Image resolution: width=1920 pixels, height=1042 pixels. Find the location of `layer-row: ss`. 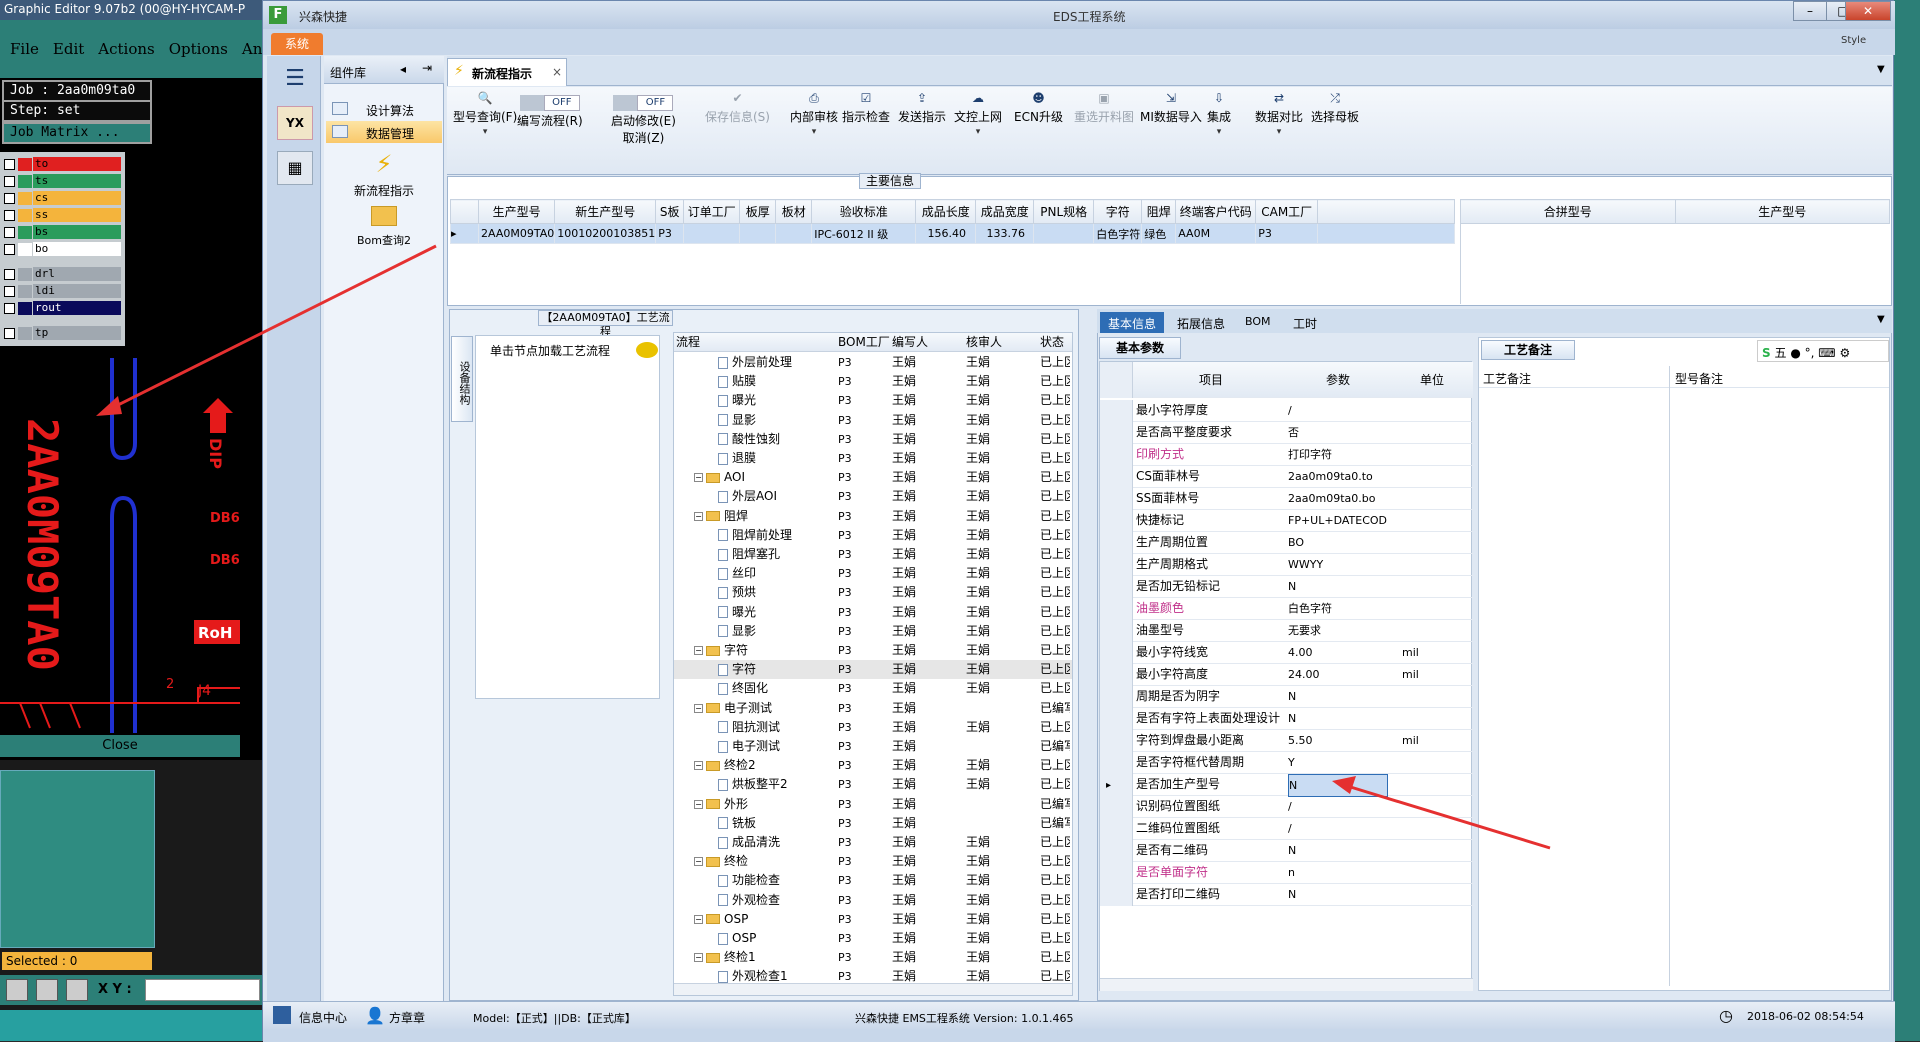

layer-row: ss is located at coordinates (62, 215).